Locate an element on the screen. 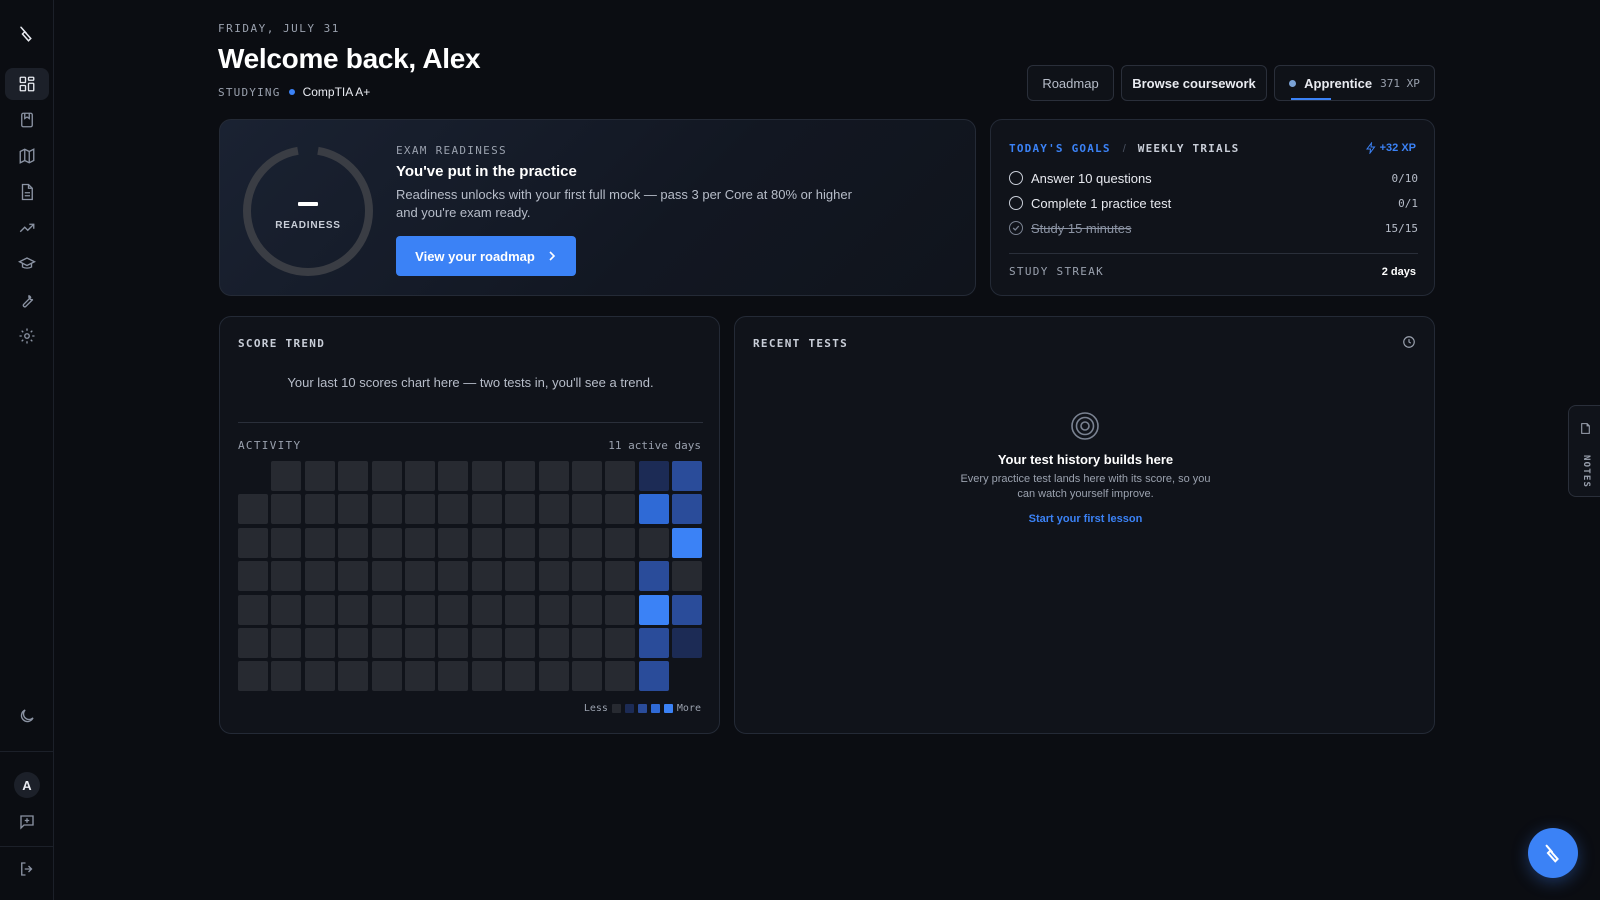  feedback-button is located at coordinates (27, 822).